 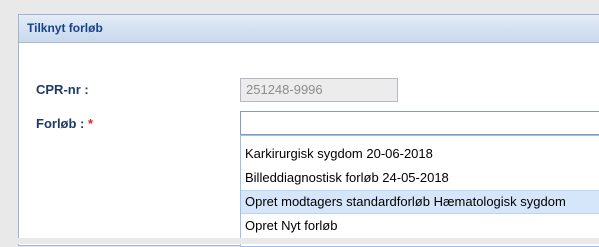 I want to click on dialog-header: Tilknyt forløb, so click(x=309, y=29).